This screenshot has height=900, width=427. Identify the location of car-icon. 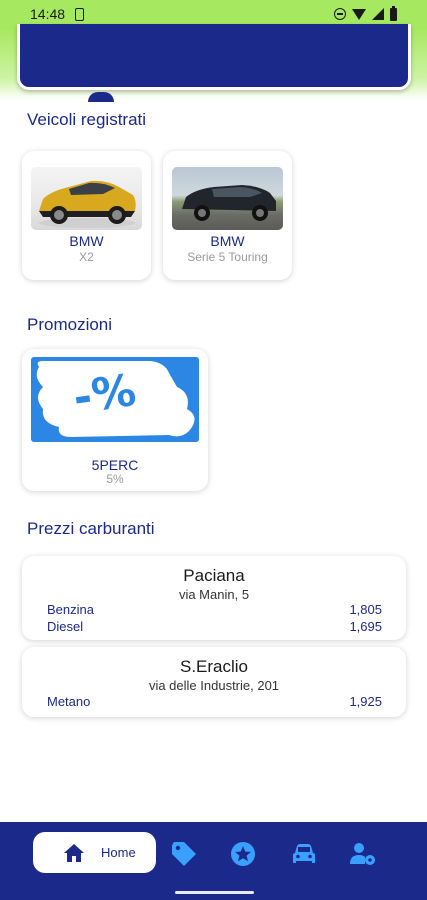
(304, 854).